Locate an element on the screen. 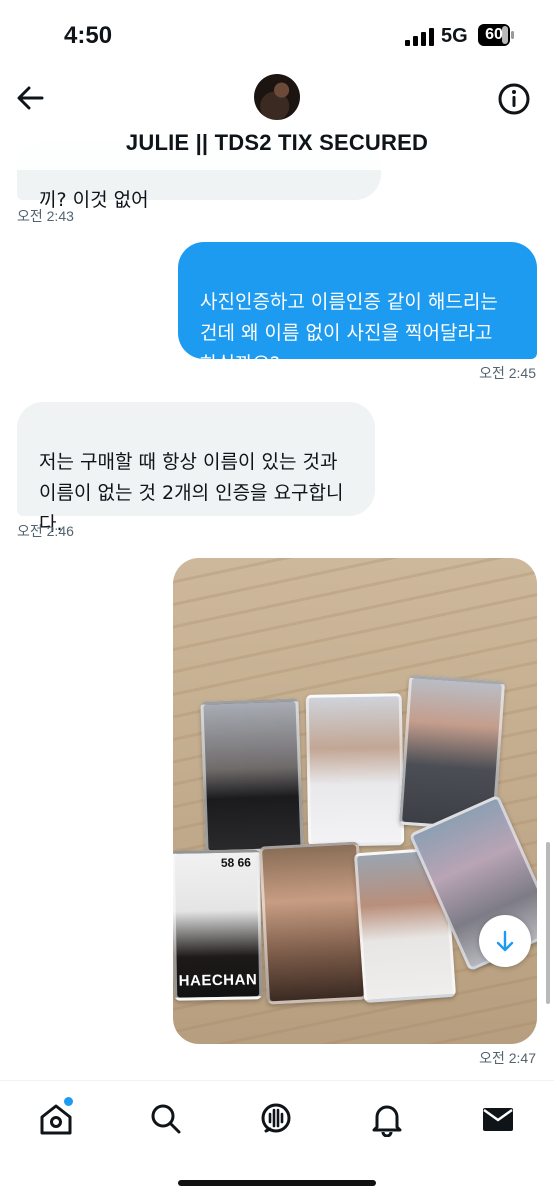 The width and height of the screenshot is (554, 1201). chat-header: 4:50 5G 60 JULIE || TDS2 TIX SECURED is located at coordinates (277, 85).